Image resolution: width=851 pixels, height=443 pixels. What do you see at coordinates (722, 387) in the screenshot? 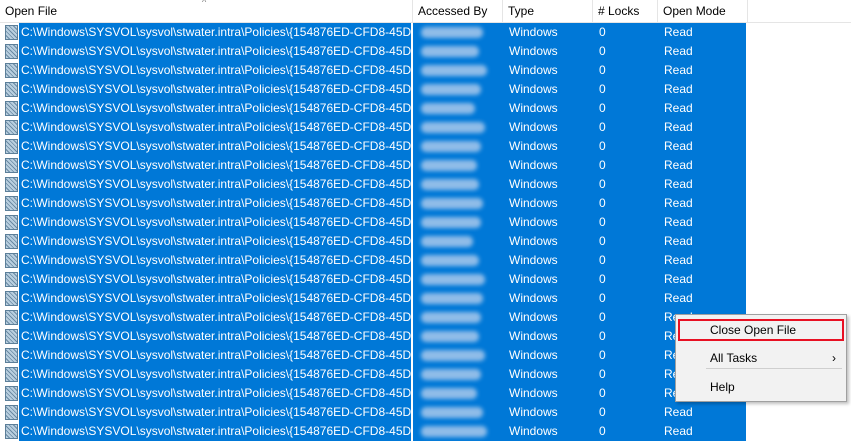
I see `menu-item-label: Help` at bounding box center [722, 387].